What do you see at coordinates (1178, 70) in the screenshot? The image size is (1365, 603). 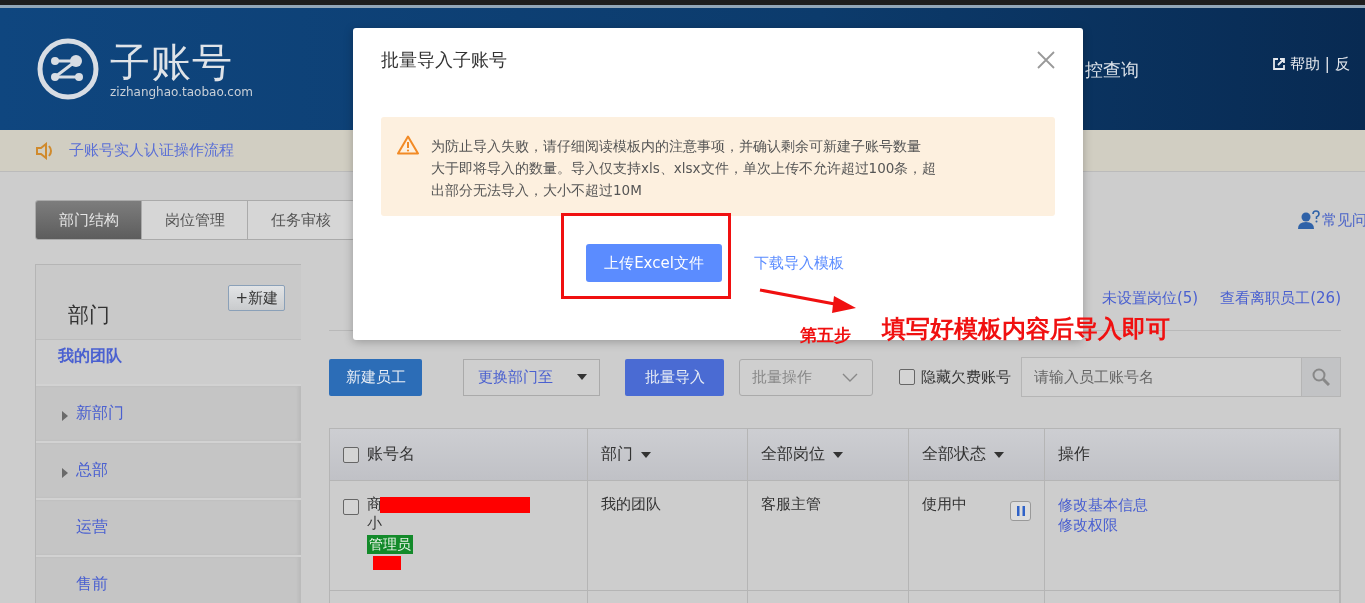 I see `nav-link: 控查询` at bounding box center [1178, 70].